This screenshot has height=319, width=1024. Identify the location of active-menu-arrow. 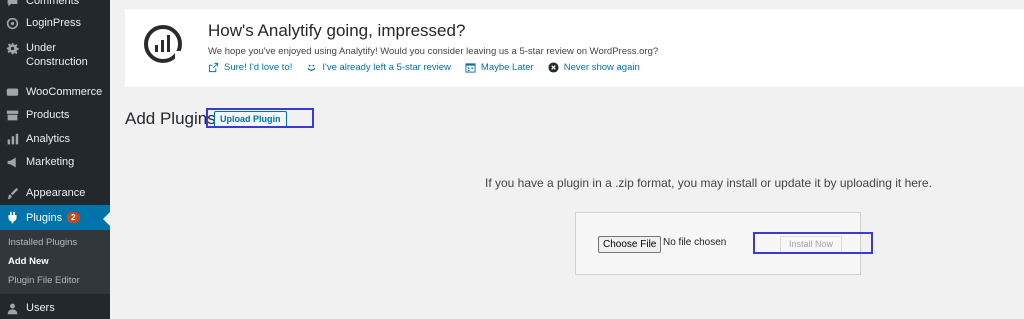
(106, 219).